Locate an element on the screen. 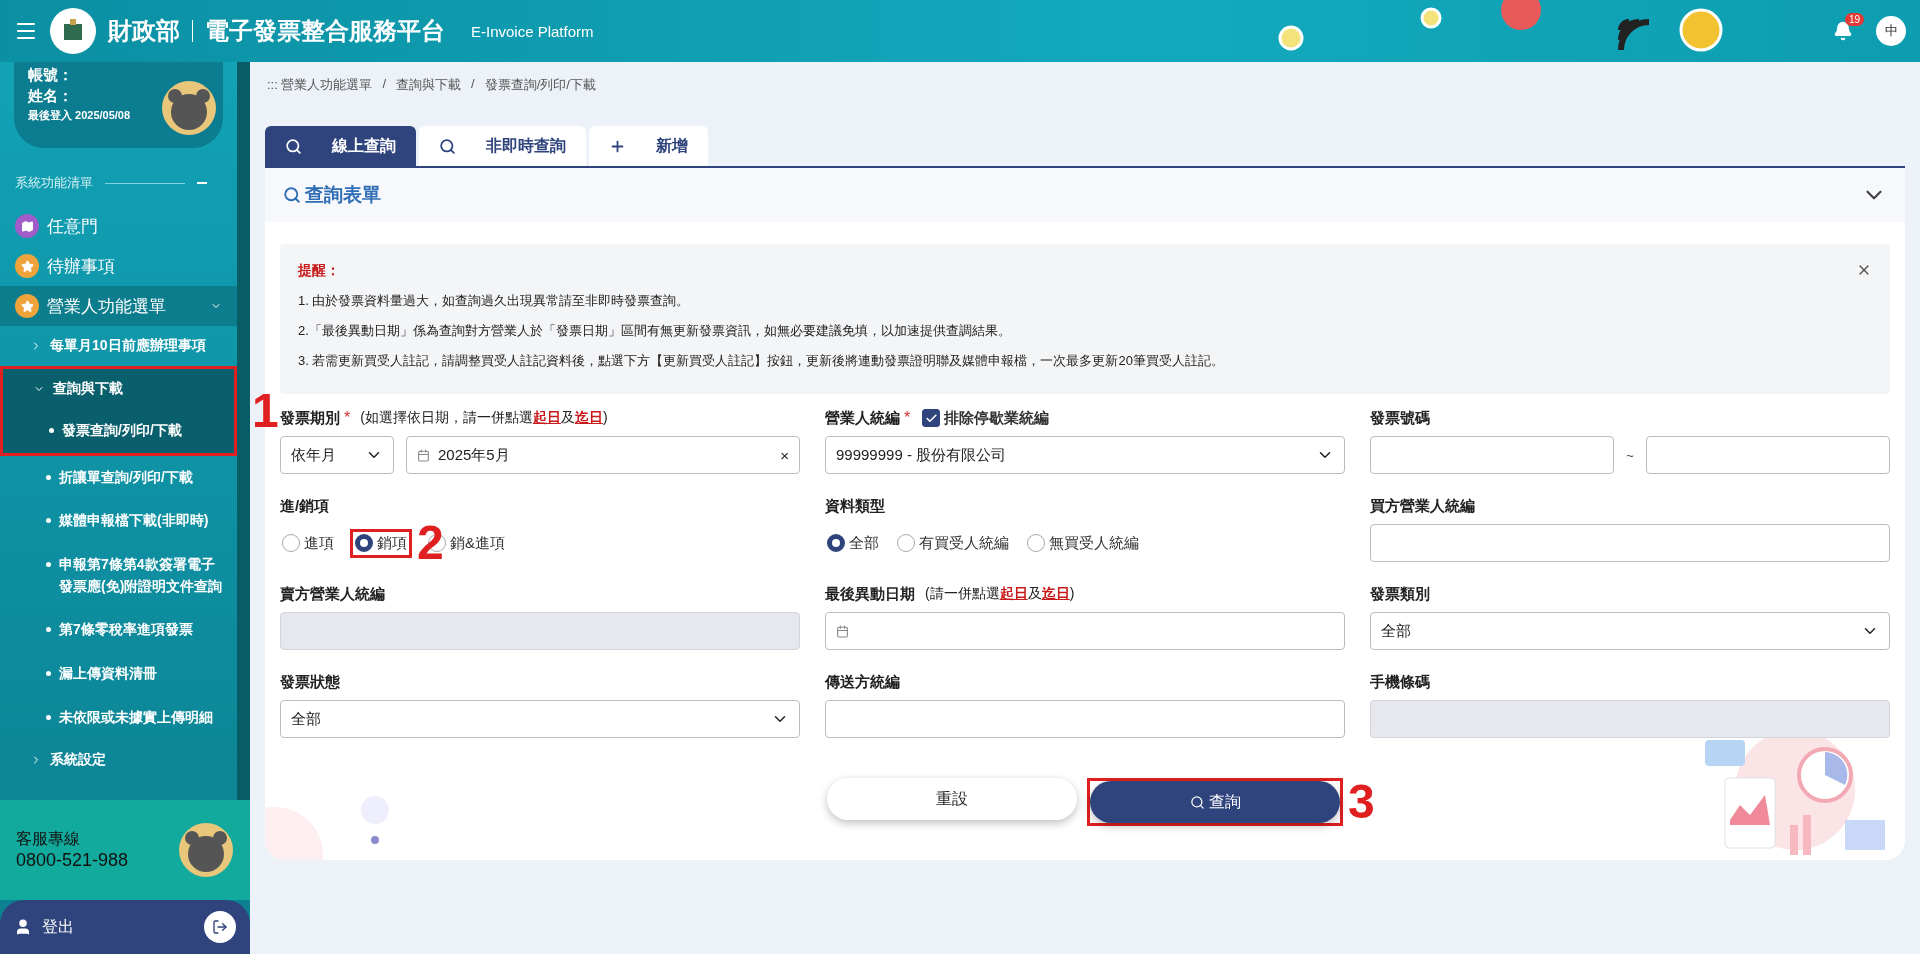 The width and height of the screenshot is (1920, 954). search-button: 查詢 is located at coordinates (1215, 802).